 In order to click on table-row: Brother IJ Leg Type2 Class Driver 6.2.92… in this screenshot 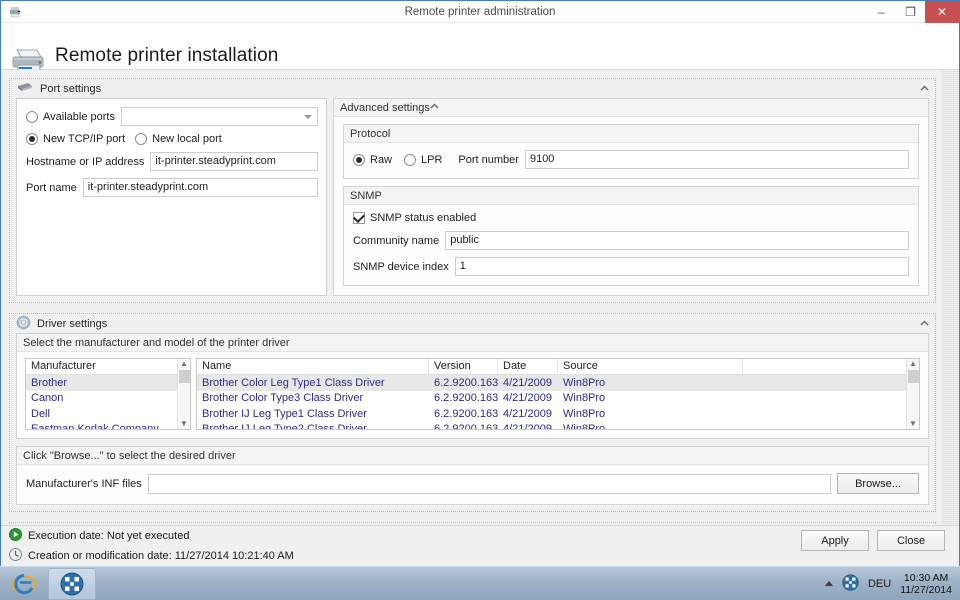, I will do `click(558, 426)`.